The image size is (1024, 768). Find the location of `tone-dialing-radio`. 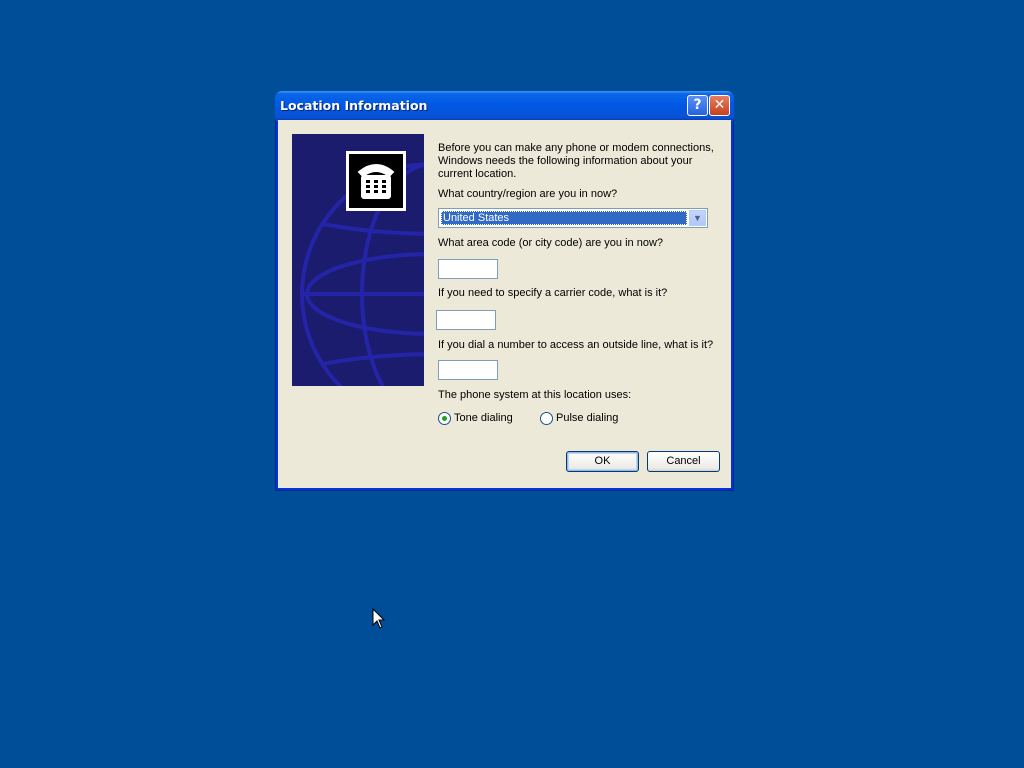

tone-dialing-radio is located at coordinates (444, 418).